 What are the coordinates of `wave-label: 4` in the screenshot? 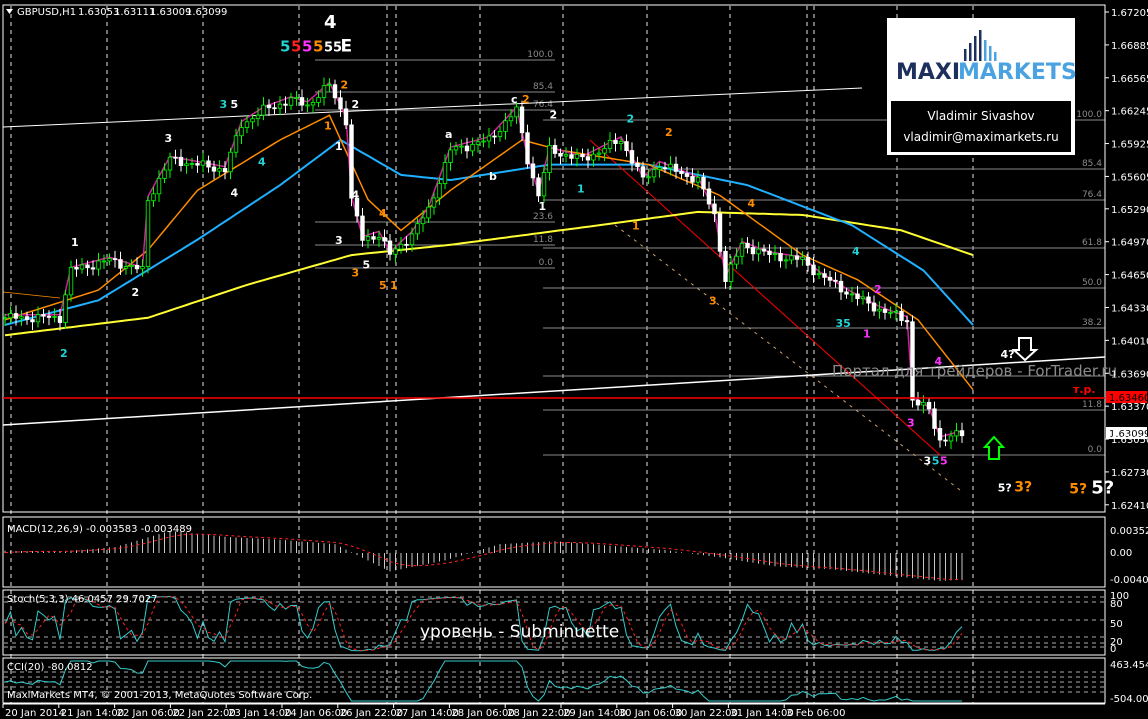 It's located at (356, 195).